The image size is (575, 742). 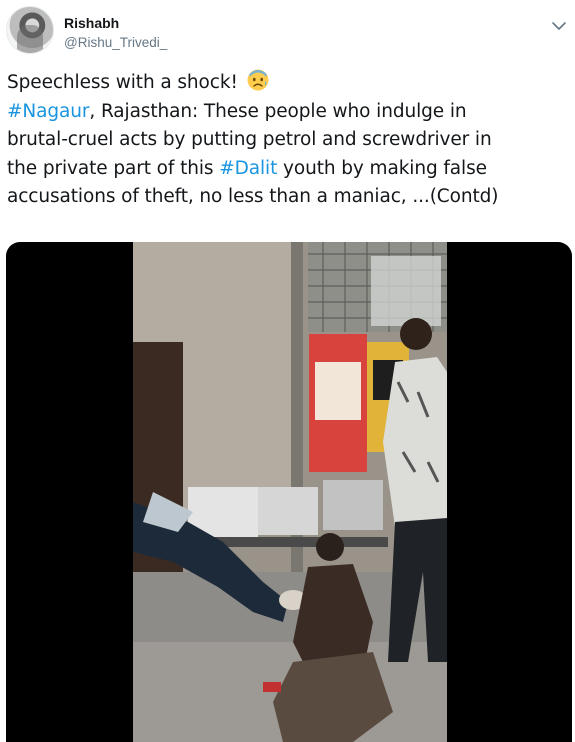 What do you see at coordinates (48, 111) in the screenshot?
I see `hashtag-nagaur: #Nagaur` at bounding box center [48, 111].